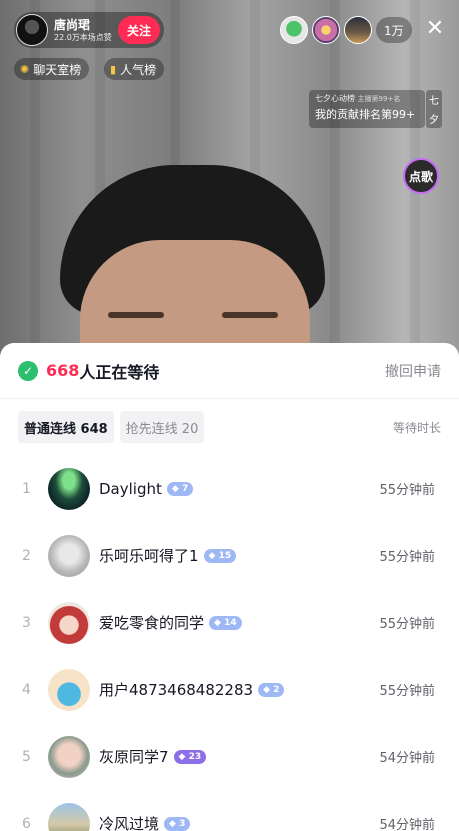 This screenshot has width=459, height=831. Describe the element at coordinates (149, 556) in the screenshot. I see `user-name: 乐呵乐呵得了1` at that location.